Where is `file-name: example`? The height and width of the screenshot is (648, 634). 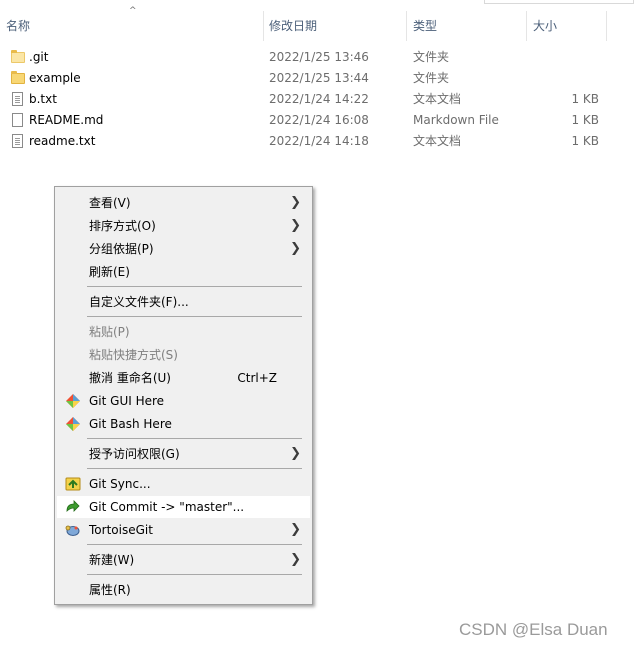 file-name: example is located at coordinates (55, 78).